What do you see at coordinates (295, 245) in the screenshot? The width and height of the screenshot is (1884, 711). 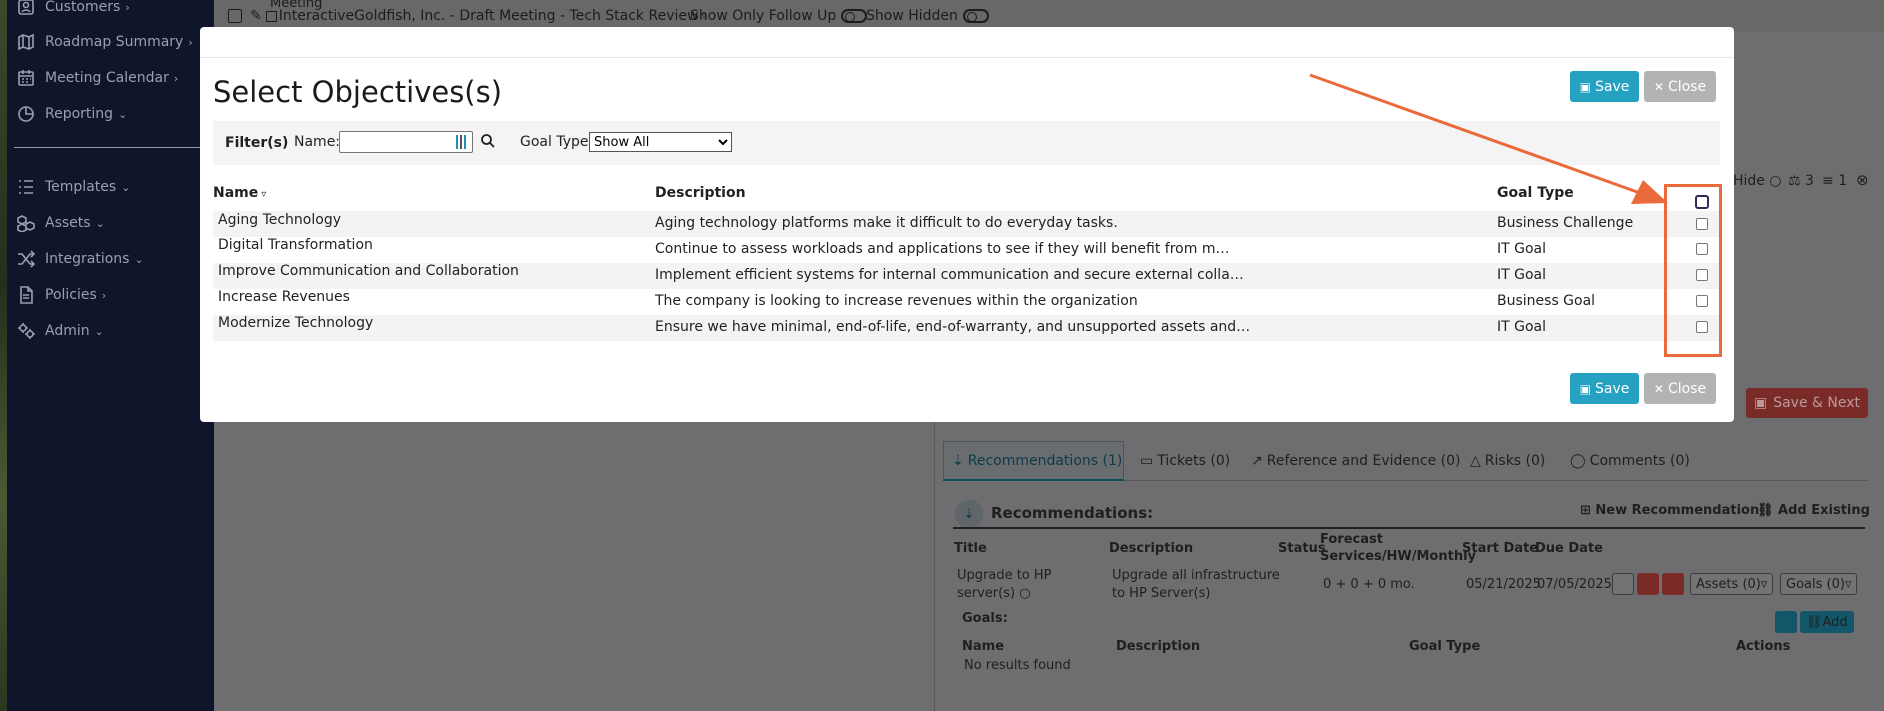 I see `row-name: Digital Transformation` at bounding box center [295, 245].